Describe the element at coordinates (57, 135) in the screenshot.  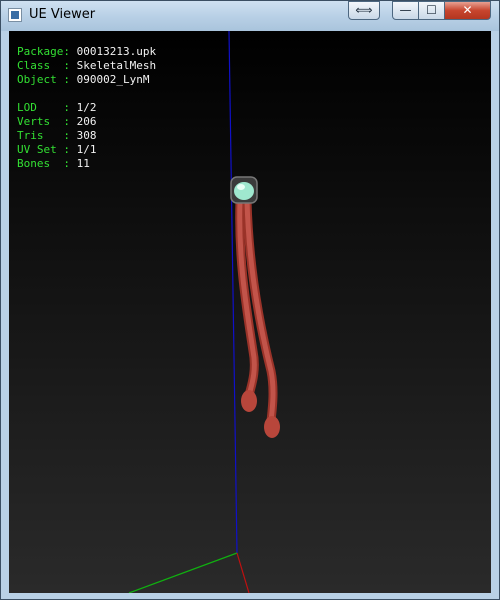
I see `info-row-tris: Tris : 308` at that location.